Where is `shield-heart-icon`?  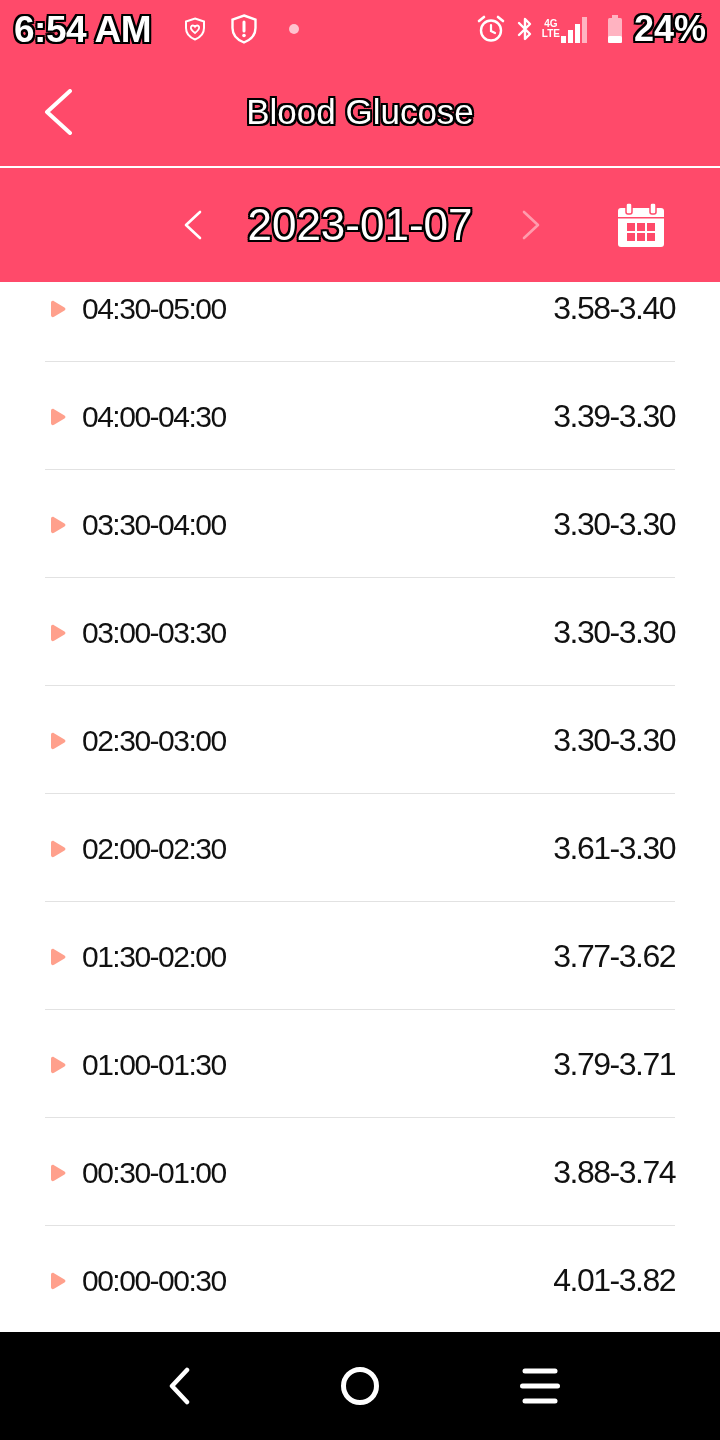
shield-heart-icon is located at coordinates (195, 29).